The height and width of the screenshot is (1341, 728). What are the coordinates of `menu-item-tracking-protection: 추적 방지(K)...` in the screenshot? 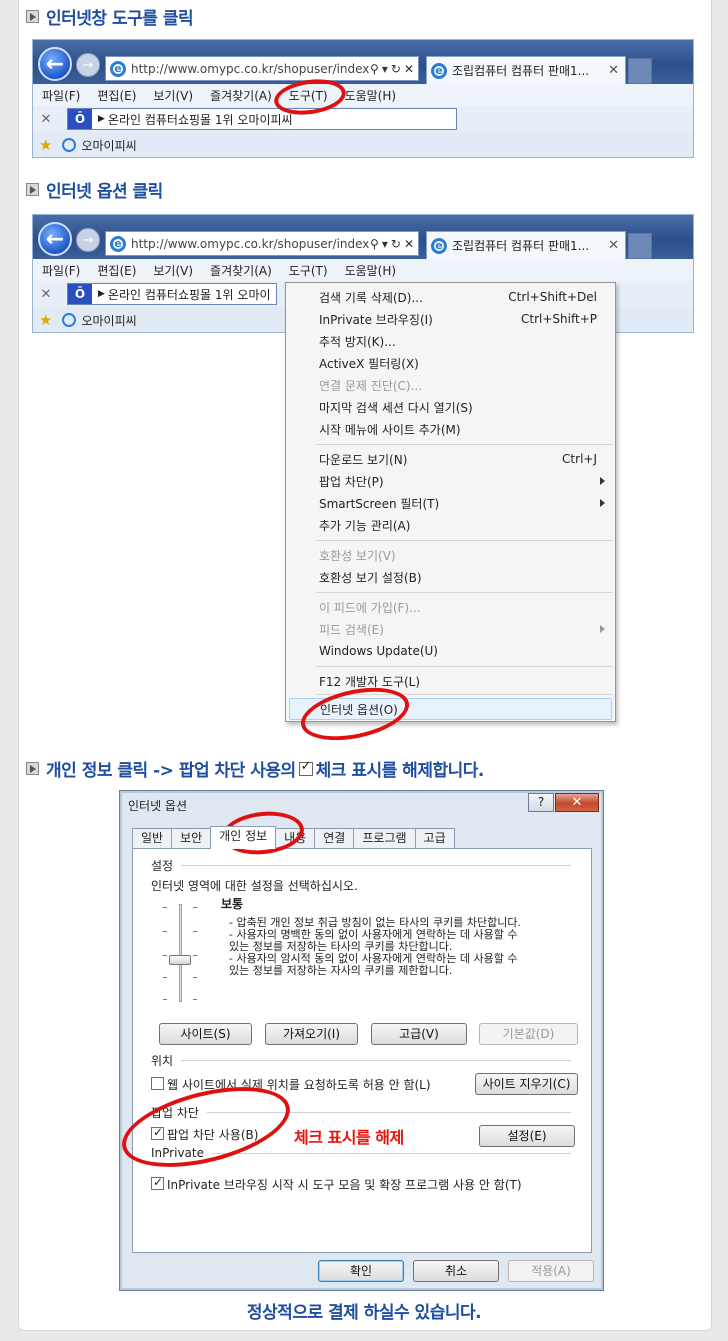 It's located at (458, 341).